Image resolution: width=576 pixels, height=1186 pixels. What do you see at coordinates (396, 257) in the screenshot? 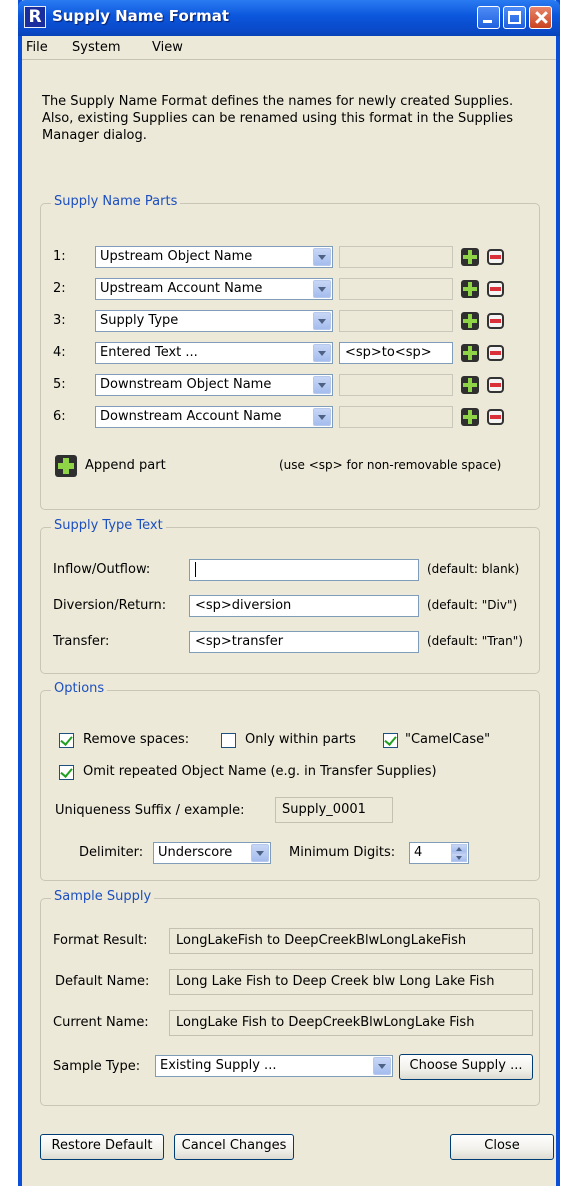
I see `part-1-text` at bounding box center [396, 257].